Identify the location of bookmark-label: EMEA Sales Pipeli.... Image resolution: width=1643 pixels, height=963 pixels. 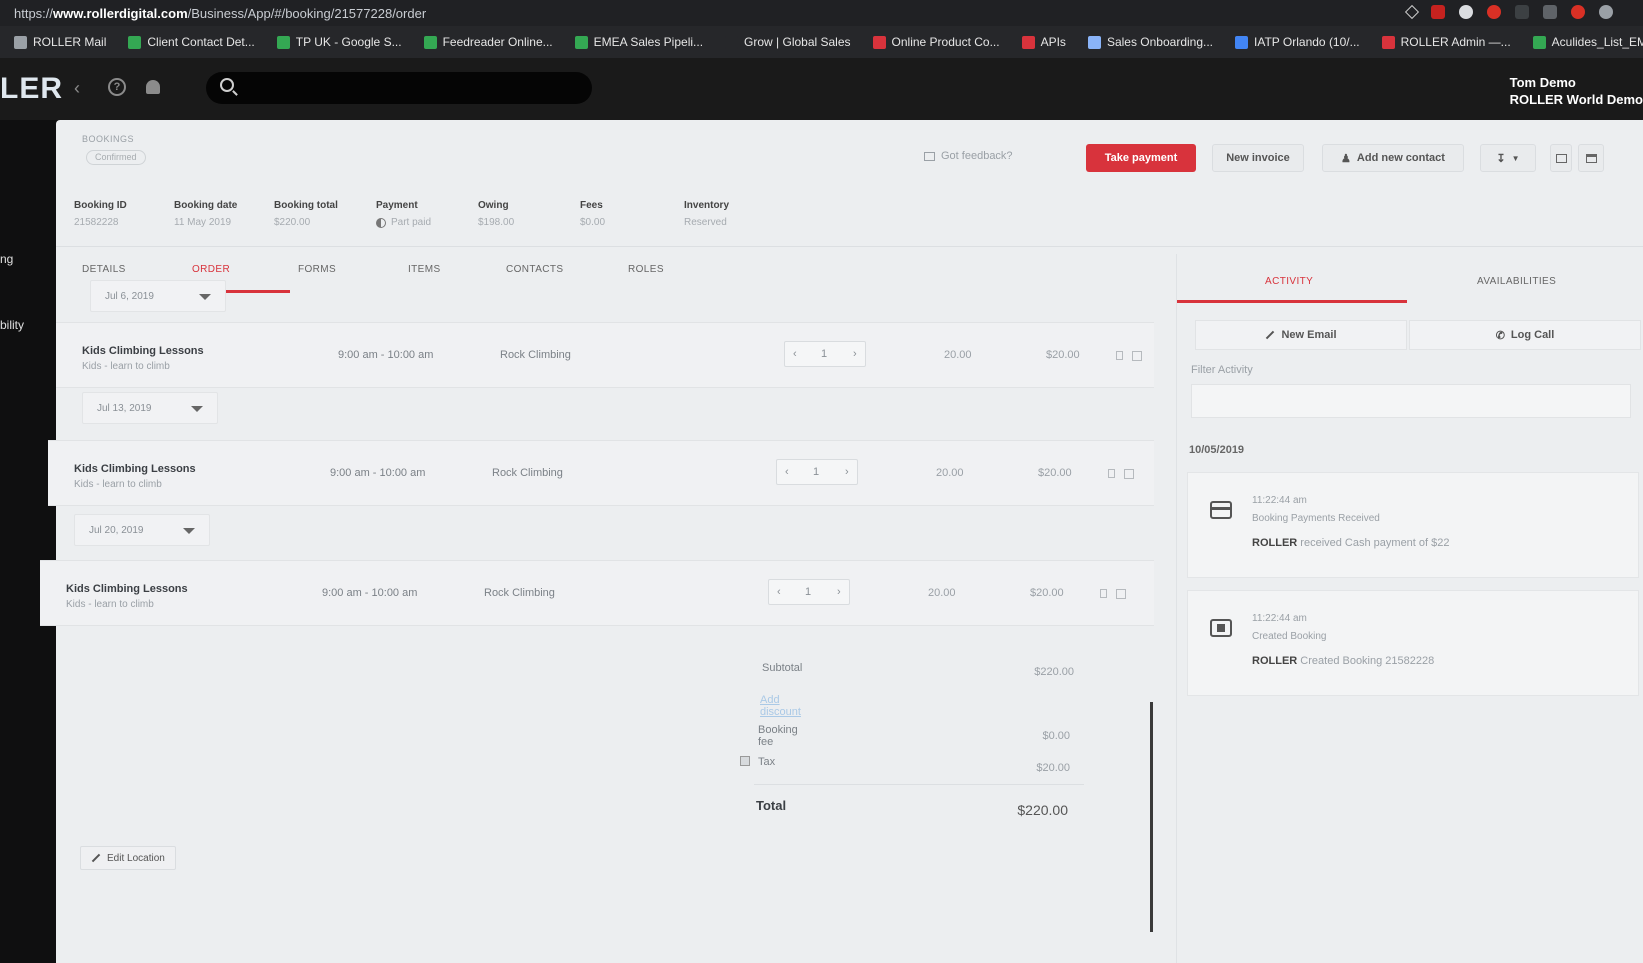
(648, 42).